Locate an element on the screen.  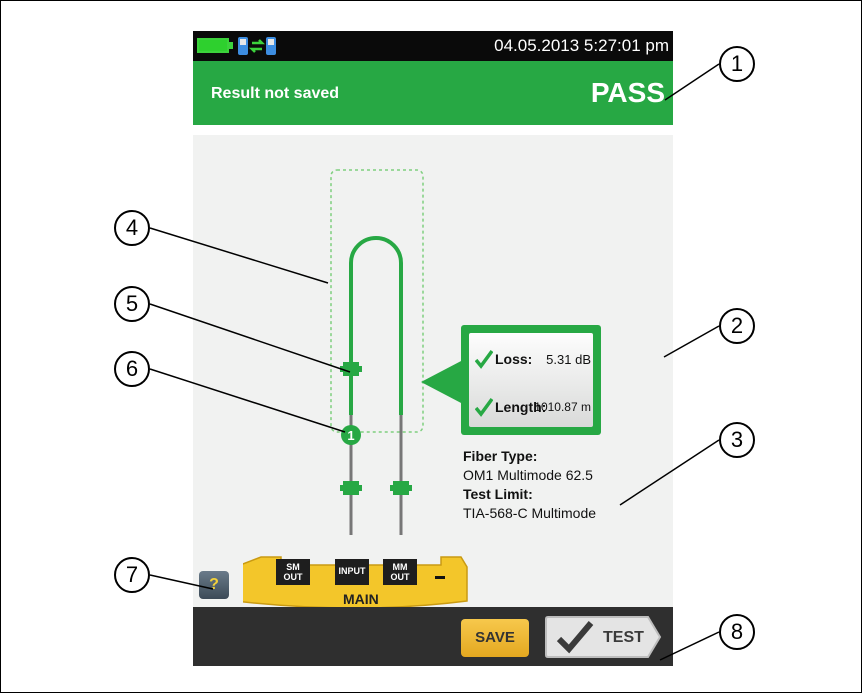
callout-marker-8: 8 is located at coordinates (737, 632).